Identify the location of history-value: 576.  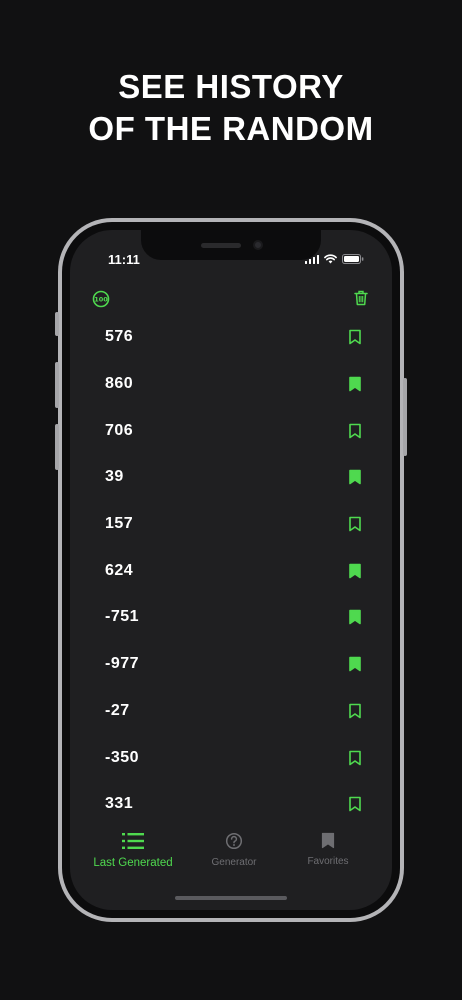
(119, 337).